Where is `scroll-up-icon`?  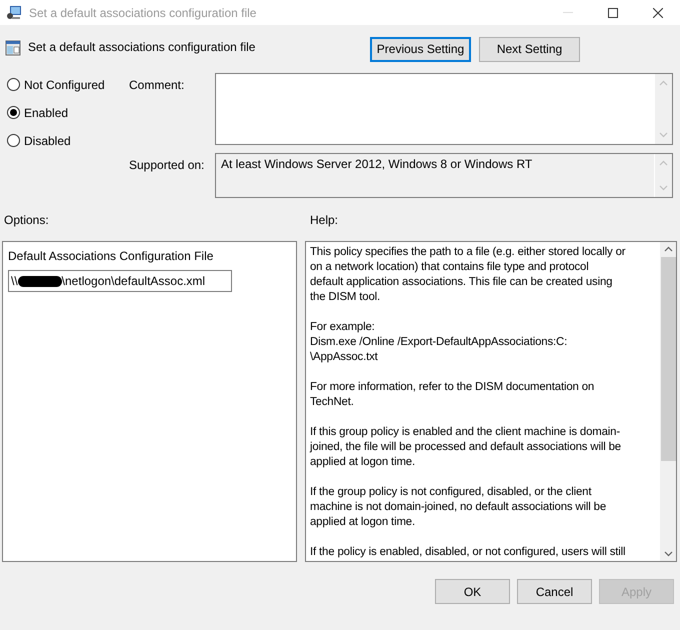
scroll-up-icon is located at coordinates (668, 249).